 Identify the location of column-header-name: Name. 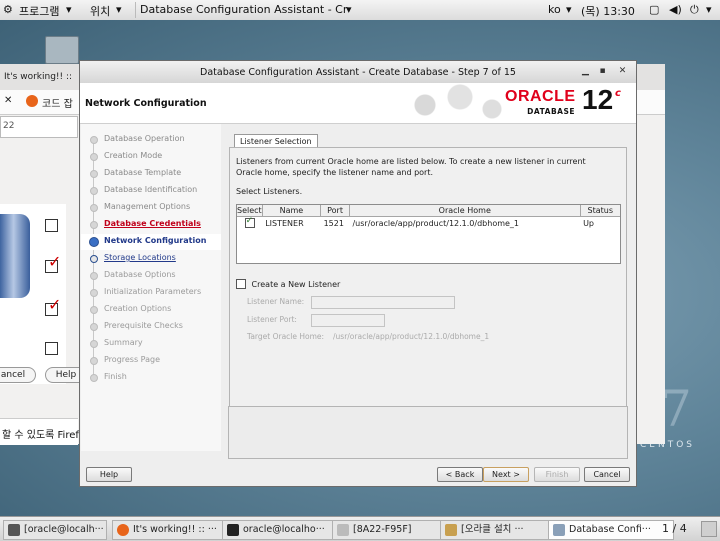
(292, 211).